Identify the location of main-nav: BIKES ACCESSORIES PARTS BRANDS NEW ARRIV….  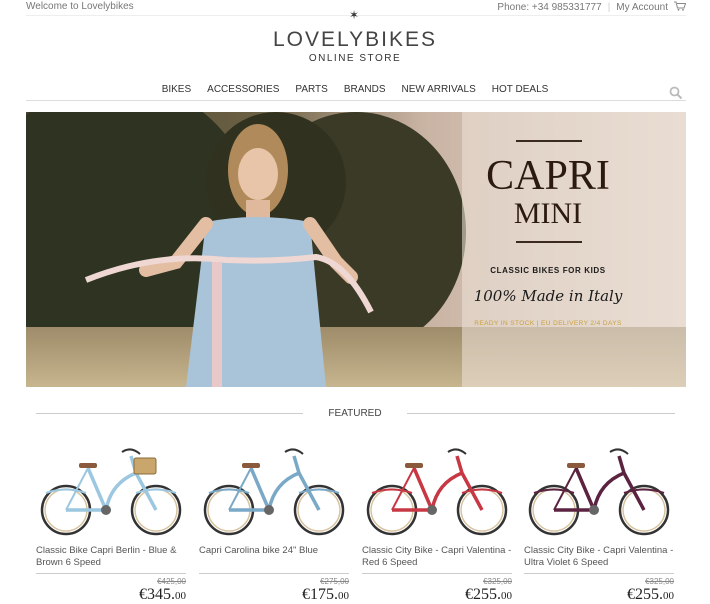
(355, 89).